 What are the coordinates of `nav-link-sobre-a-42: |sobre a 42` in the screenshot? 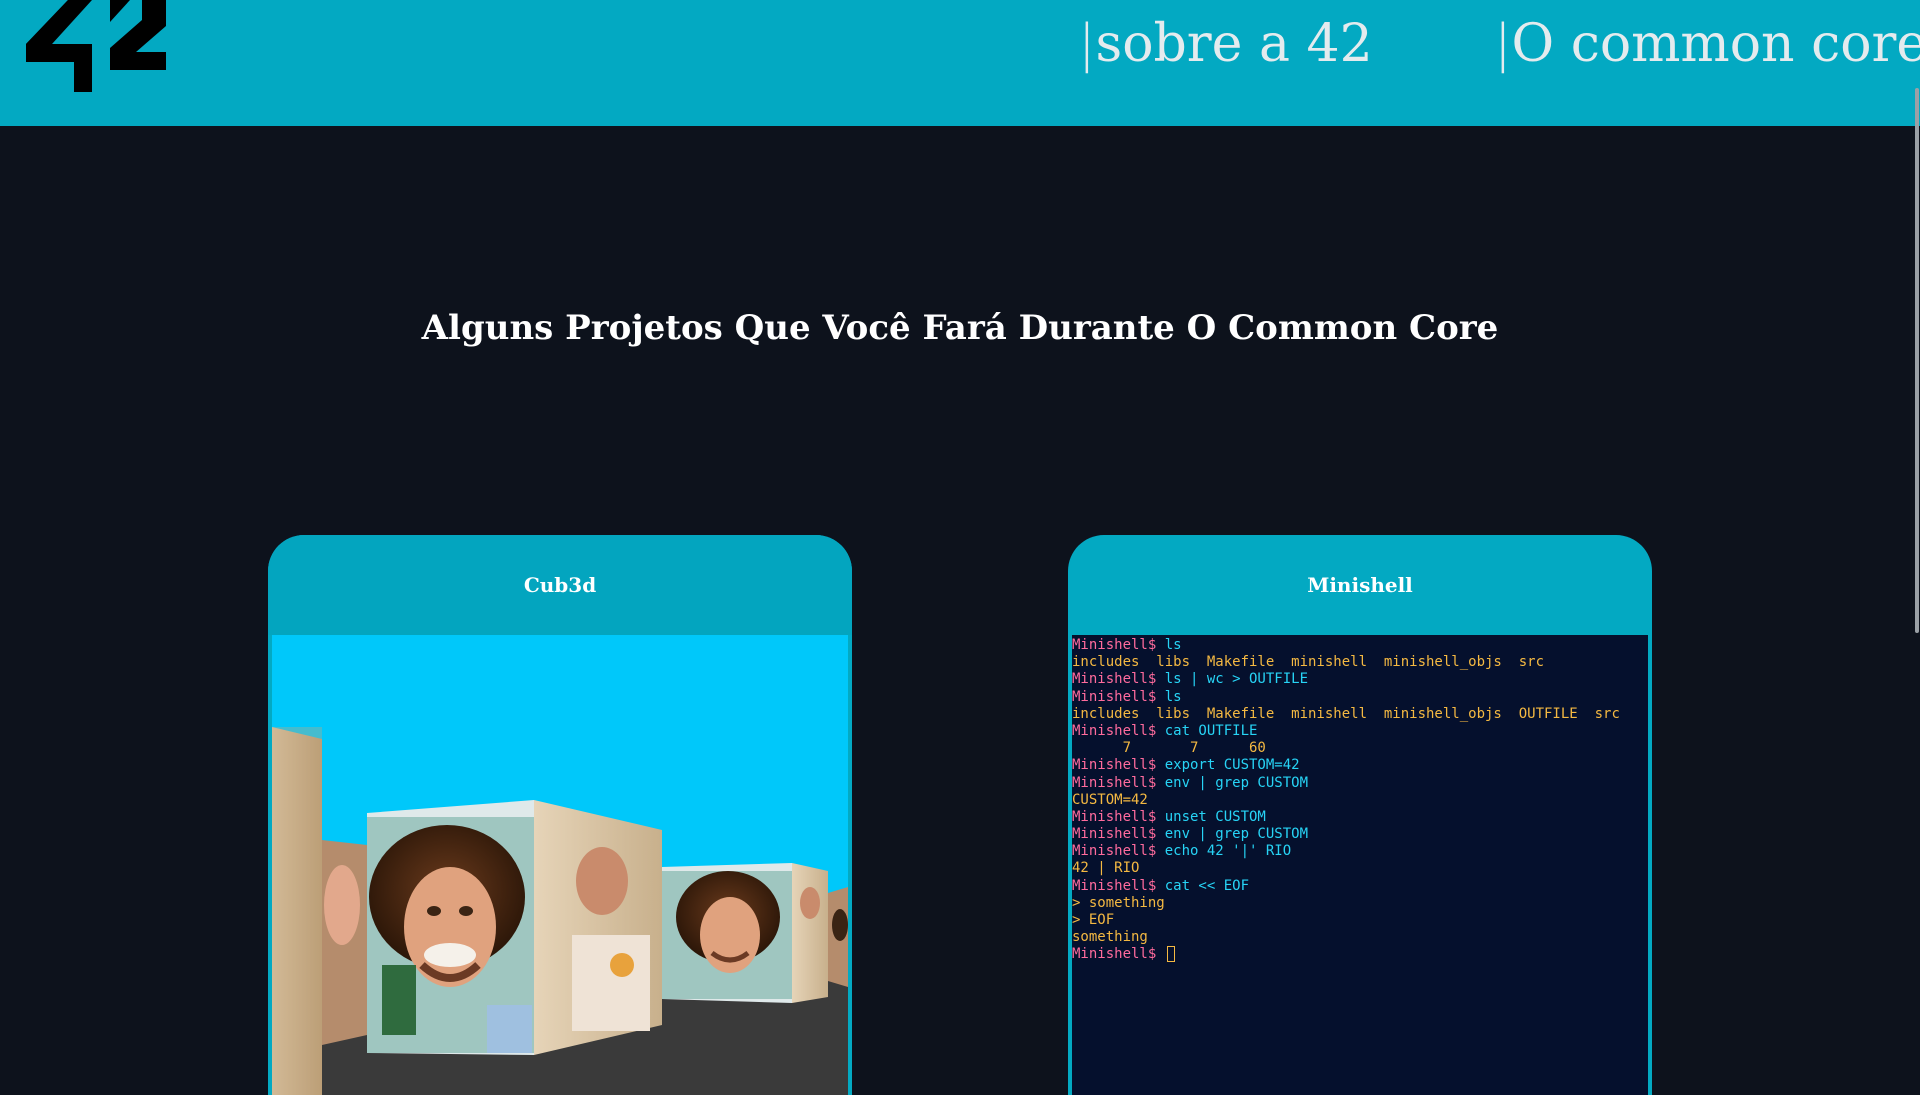 It's located at (1225, 44).